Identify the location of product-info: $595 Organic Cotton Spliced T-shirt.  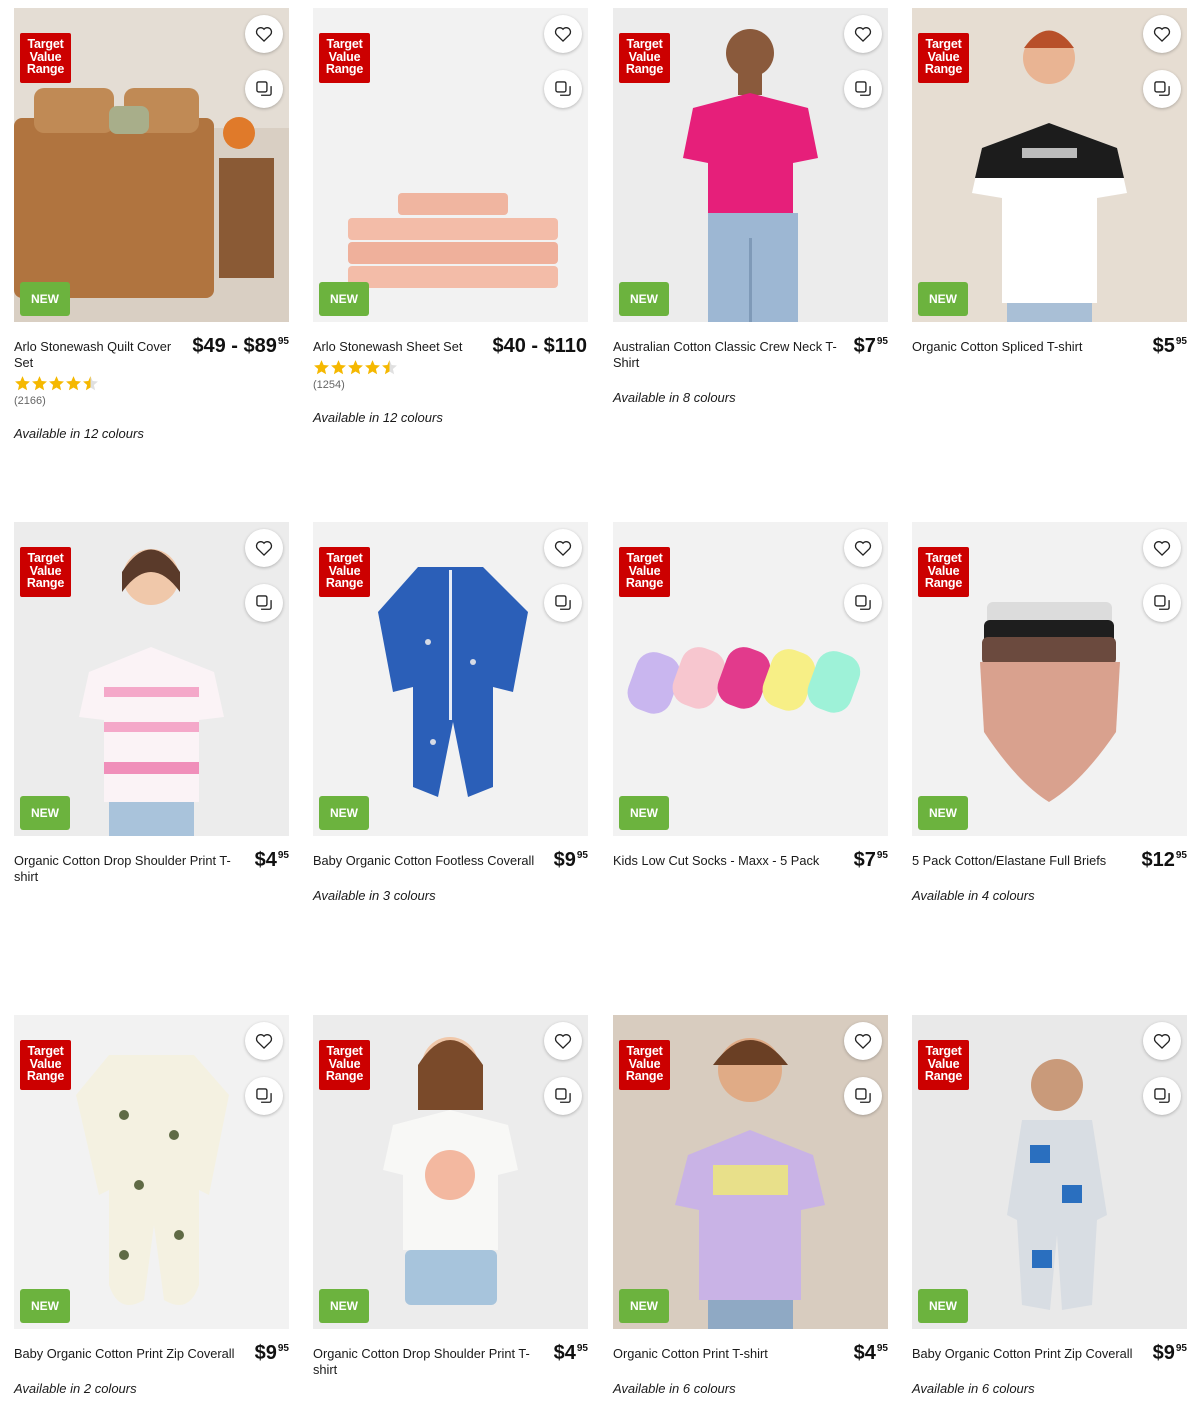
(1049, 346).